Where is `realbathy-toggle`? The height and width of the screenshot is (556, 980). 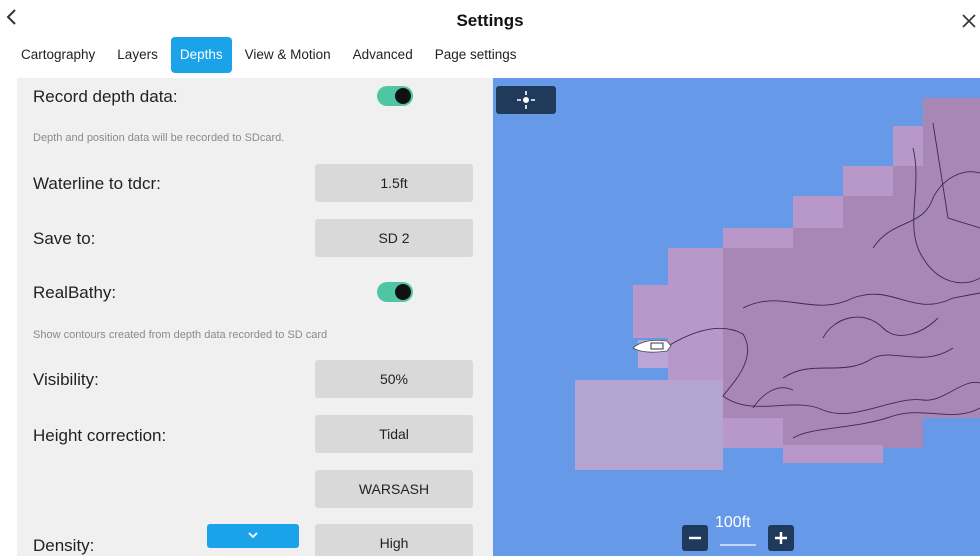 realbathy-toggle is located at coordinates (395, 292).